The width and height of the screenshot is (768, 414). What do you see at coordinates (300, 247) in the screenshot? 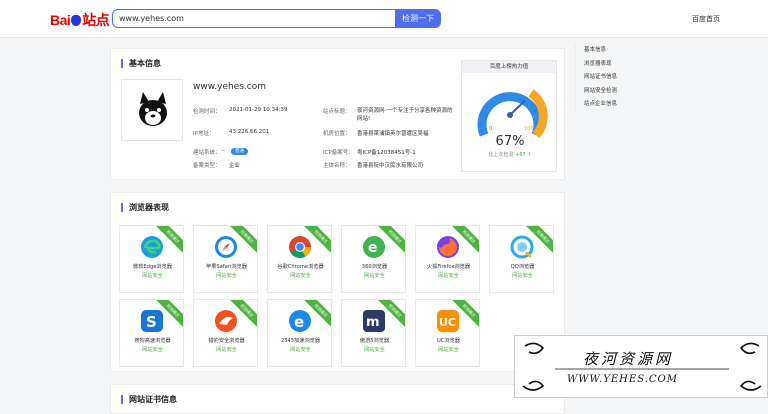
I see `chrome-icon` at bounding box center [300, 247].